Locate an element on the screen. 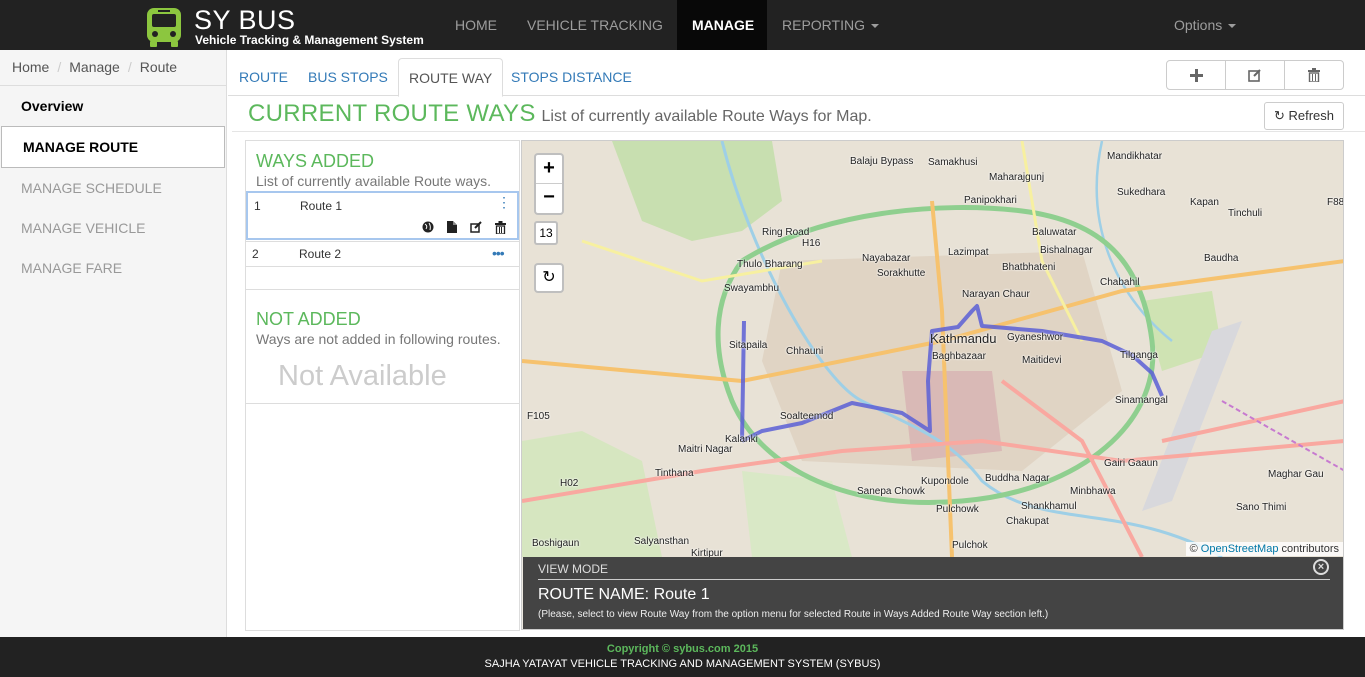  nav-vehicle-tracking: VEHICLE TRACKING is located at coordinates (595, 25).